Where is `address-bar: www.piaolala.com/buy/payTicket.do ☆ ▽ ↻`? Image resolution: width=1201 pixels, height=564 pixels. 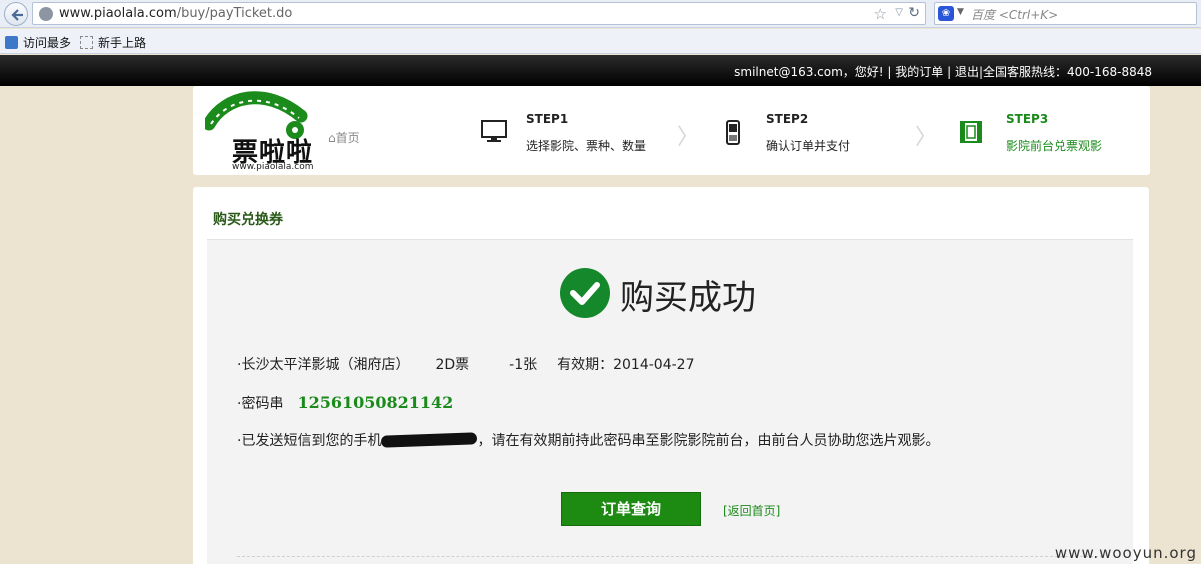
address-bar: www.piaolala.com/buy/payTicket.do ☆ ▽ ↻ is located at coordinates (479, 13).